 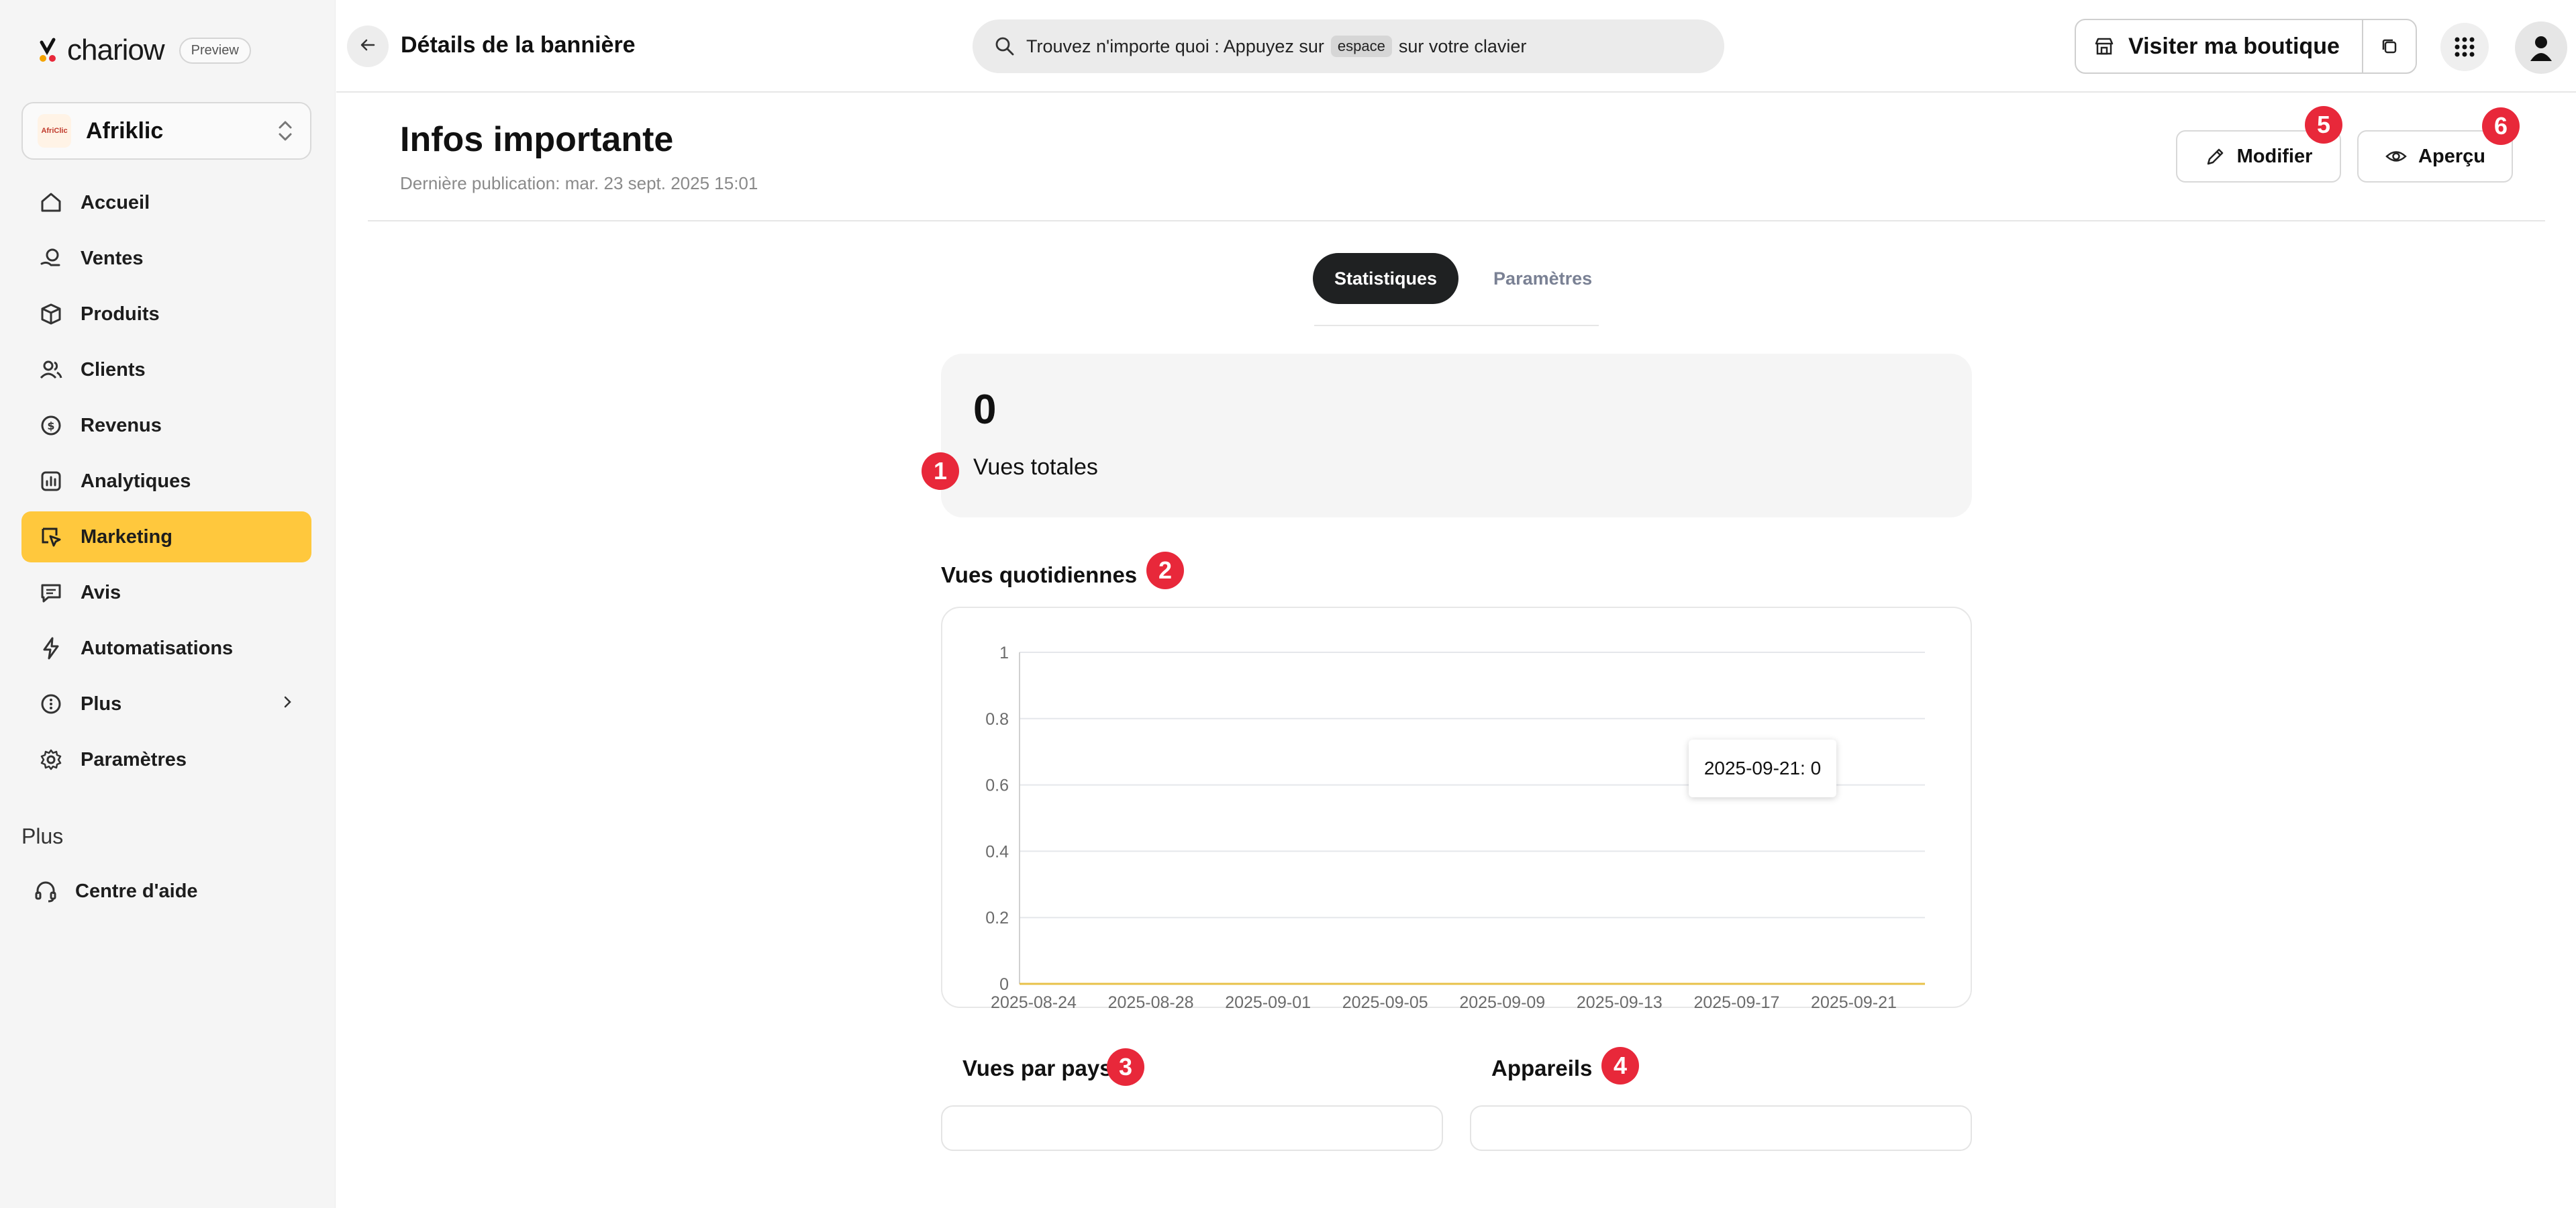 I want to click on sidebar-item-label: Avis, so click(x=101, y=592).